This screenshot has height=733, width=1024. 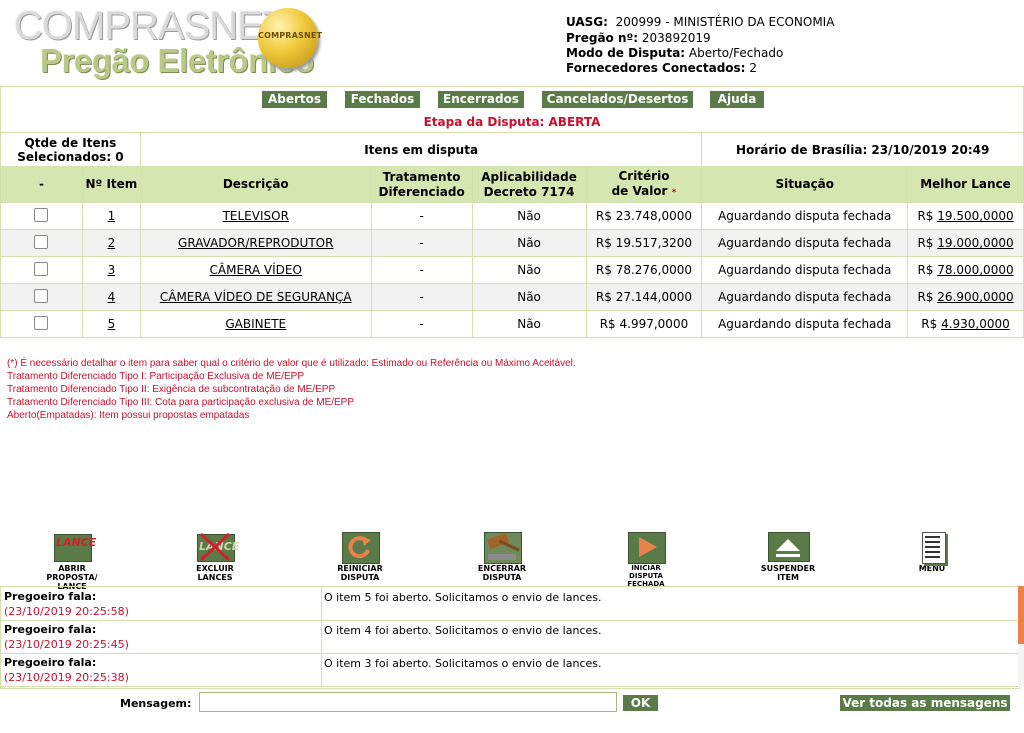 What do you see at coordinates (975, 270) in the screenshot?
I see `melhor-lance-link: 78.000,0000` at bounding box center [975, 270].